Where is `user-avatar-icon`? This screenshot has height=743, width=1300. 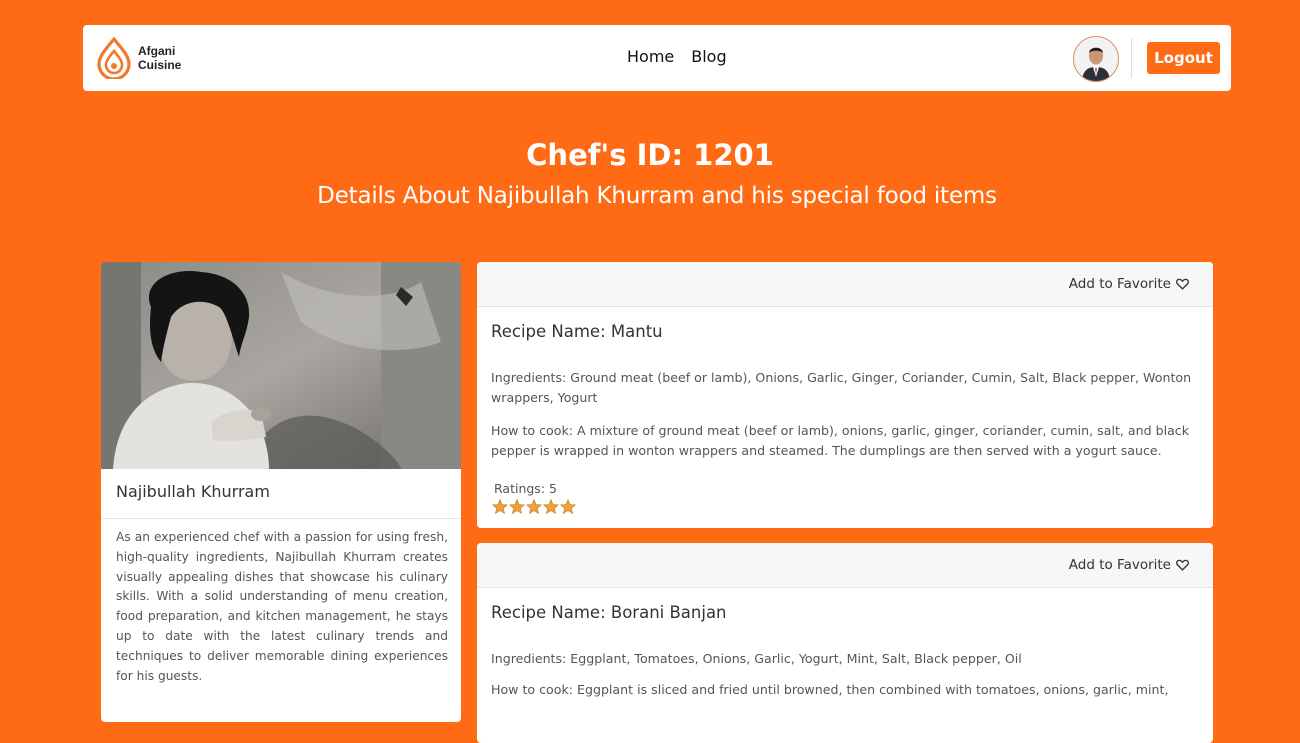
user-avatar-icon is located at coordinates (1096, 59).